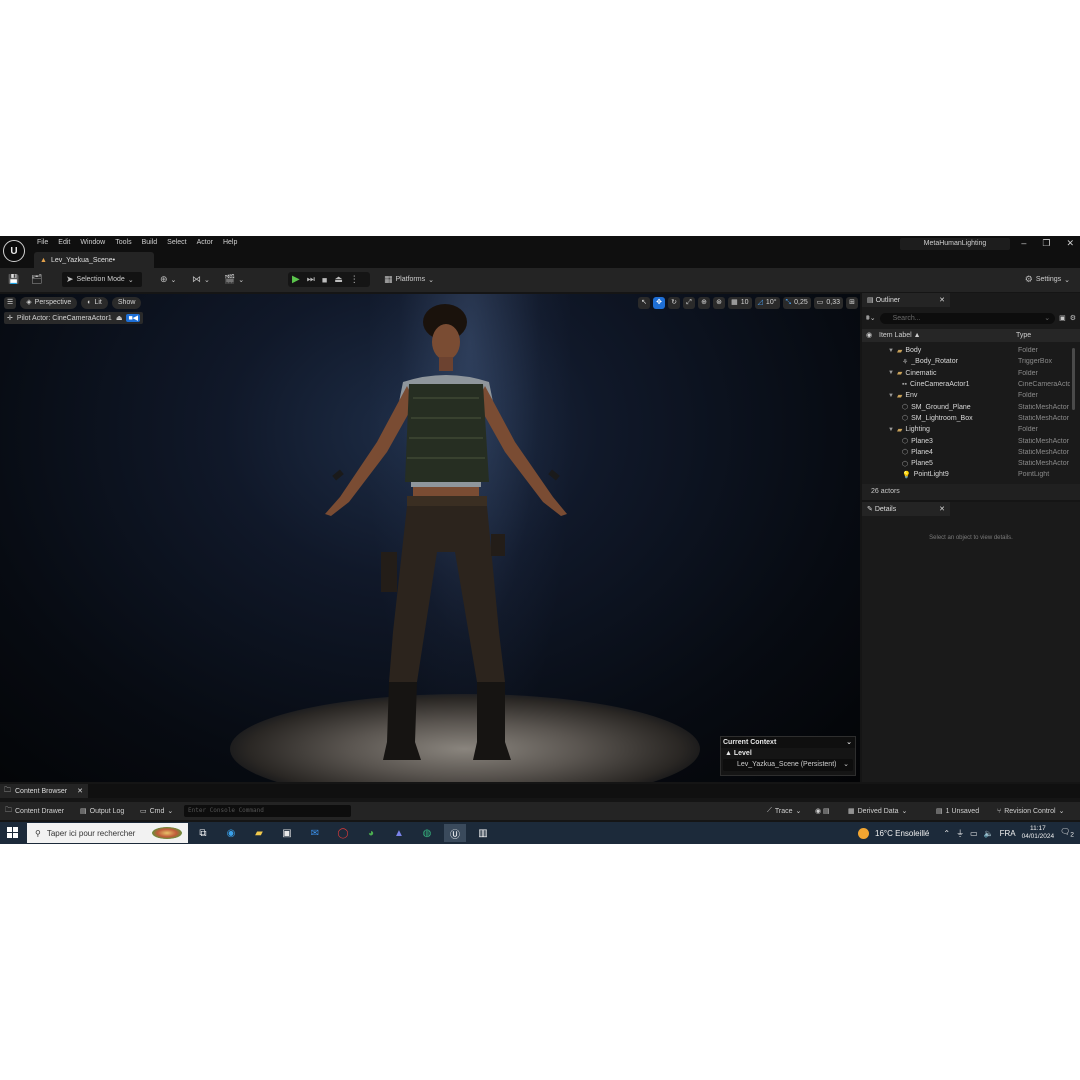  Describe the element at coordinates (900, 335) in the screenshot. I see `item-label-column: Item Label ▲` at that location.